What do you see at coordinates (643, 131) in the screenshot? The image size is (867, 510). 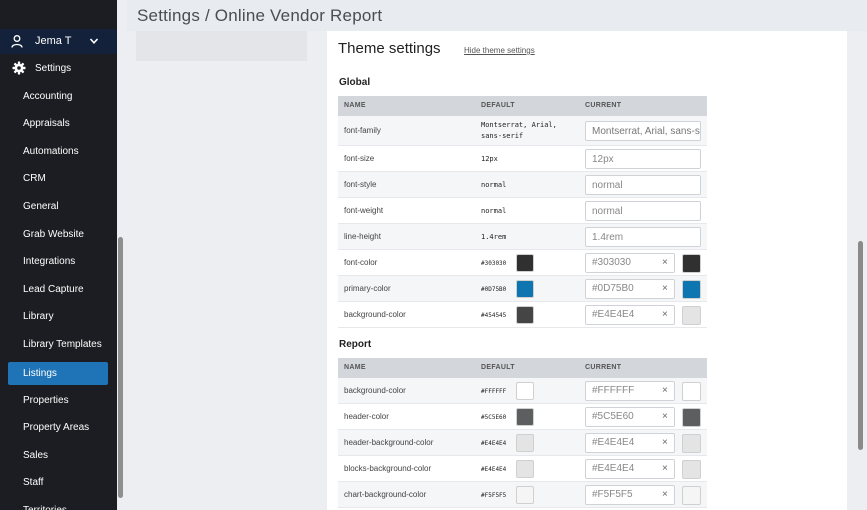 I see `font-family-input` at bounding box center [643, 131].